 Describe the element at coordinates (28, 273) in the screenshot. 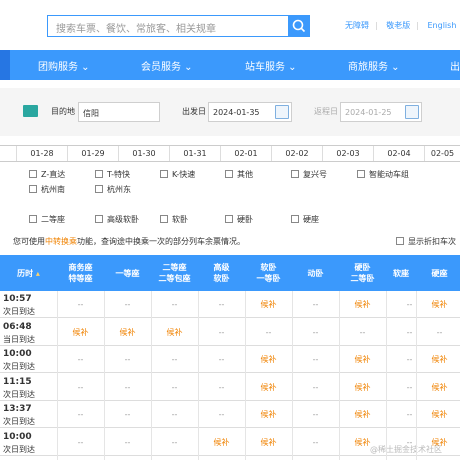

I see `header-duration: 历时 ▴` at that location.